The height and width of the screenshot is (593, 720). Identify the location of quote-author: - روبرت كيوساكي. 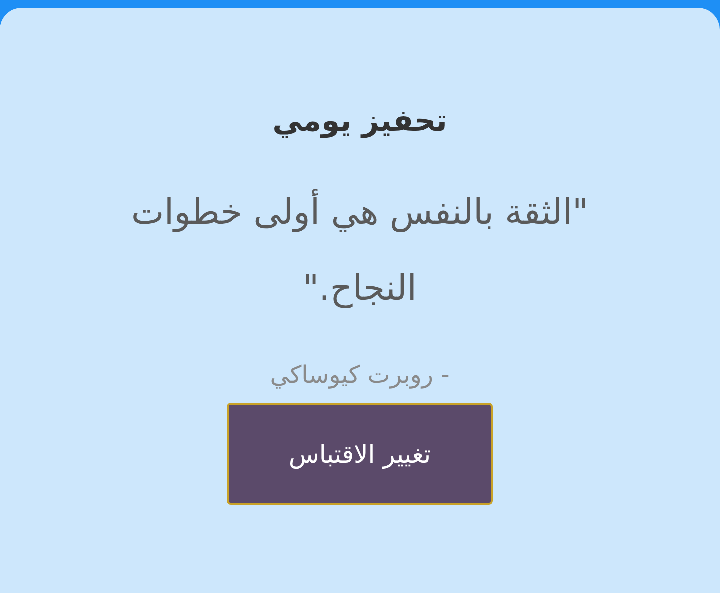
(360, 375).